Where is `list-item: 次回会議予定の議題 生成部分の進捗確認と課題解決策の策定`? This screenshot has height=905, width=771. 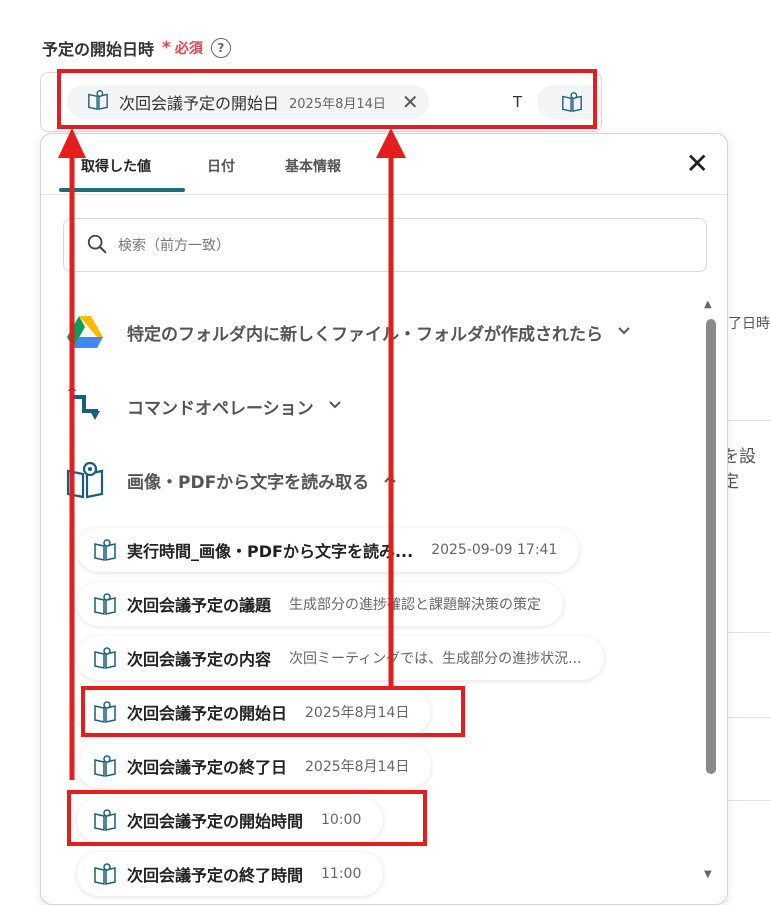 list-item: 次回会議予定の議題 生成部分の進捗確認と課題解決策の策定 is located at coordinates (320, 604).